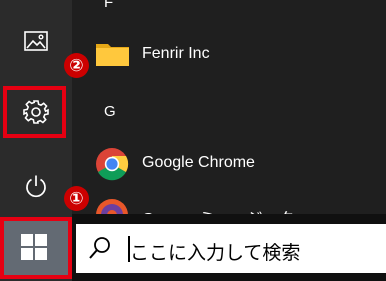  What do you see at coordinates (76, 65) in the screenshot?
I see `callout-marker-2: ②` at bounding box center [76, 65].